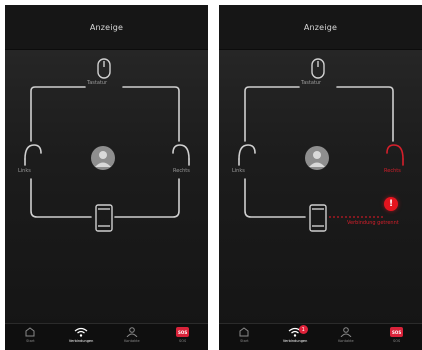  What do you see at coordinates (391, 204) in the screenshot?
I see `alert-icon: !` at bounding box center [391, 204].